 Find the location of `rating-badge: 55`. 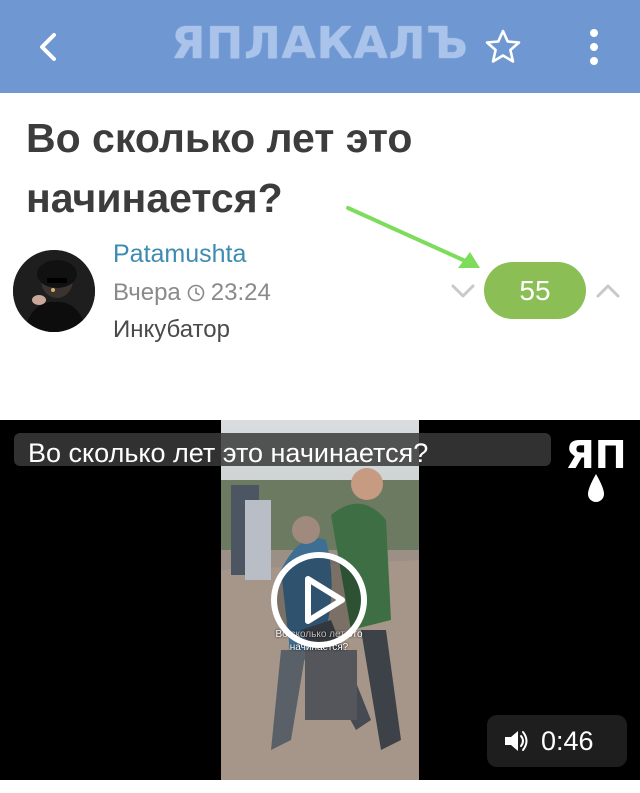

rating-badge: 55 is located at coordinates (535, 290).